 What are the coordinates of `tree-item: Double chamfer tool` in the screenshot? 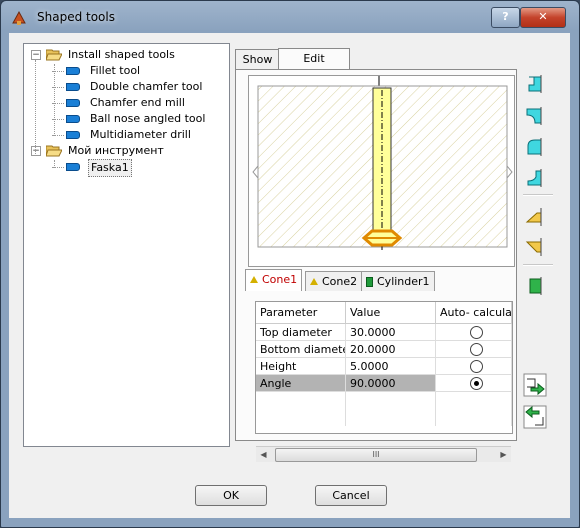 It's located at (128, 87).